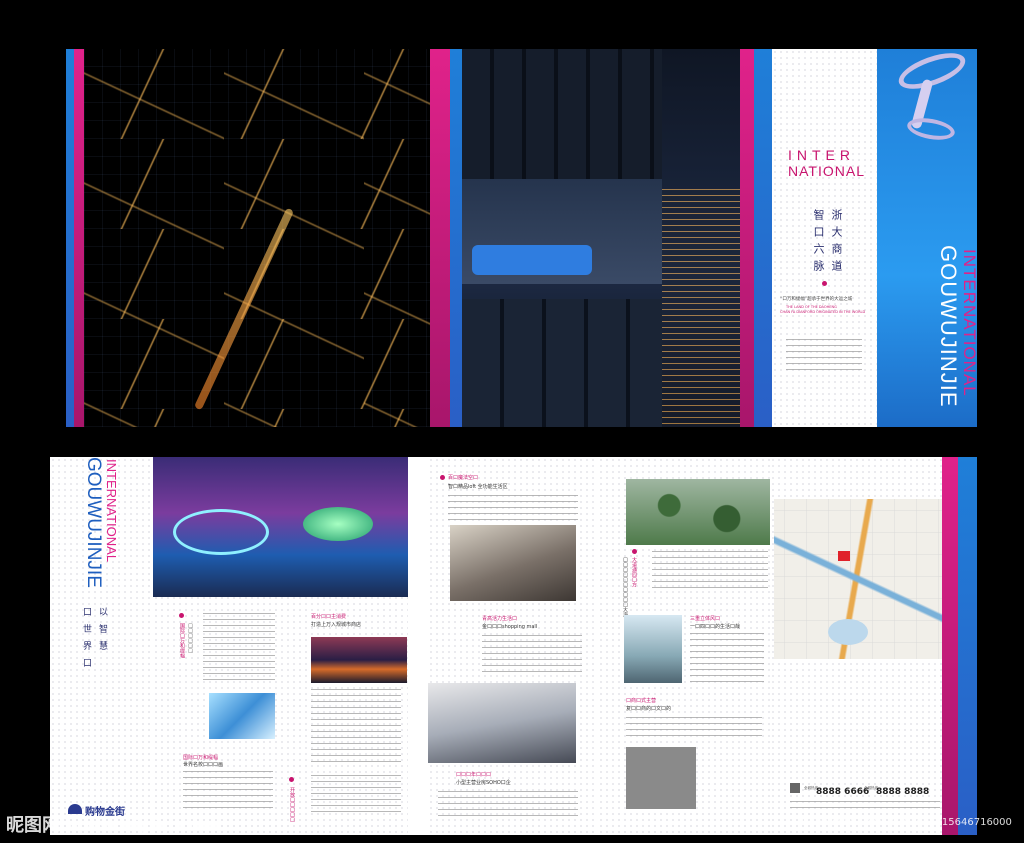 Image resolution: width=1024 pixels, height=843 pixels. Describe the element at coordinates (508, 806) in the screenshot. I see `section5-body-text` at that location.